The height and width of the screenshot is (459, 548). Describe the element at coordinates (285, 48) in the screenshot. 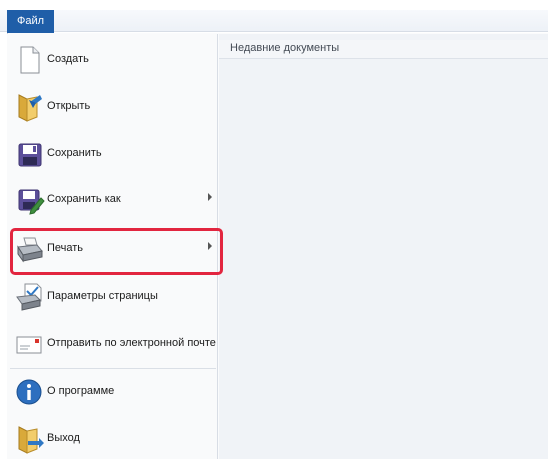

I see `recent-documents-title: Недавние документы` at that location.